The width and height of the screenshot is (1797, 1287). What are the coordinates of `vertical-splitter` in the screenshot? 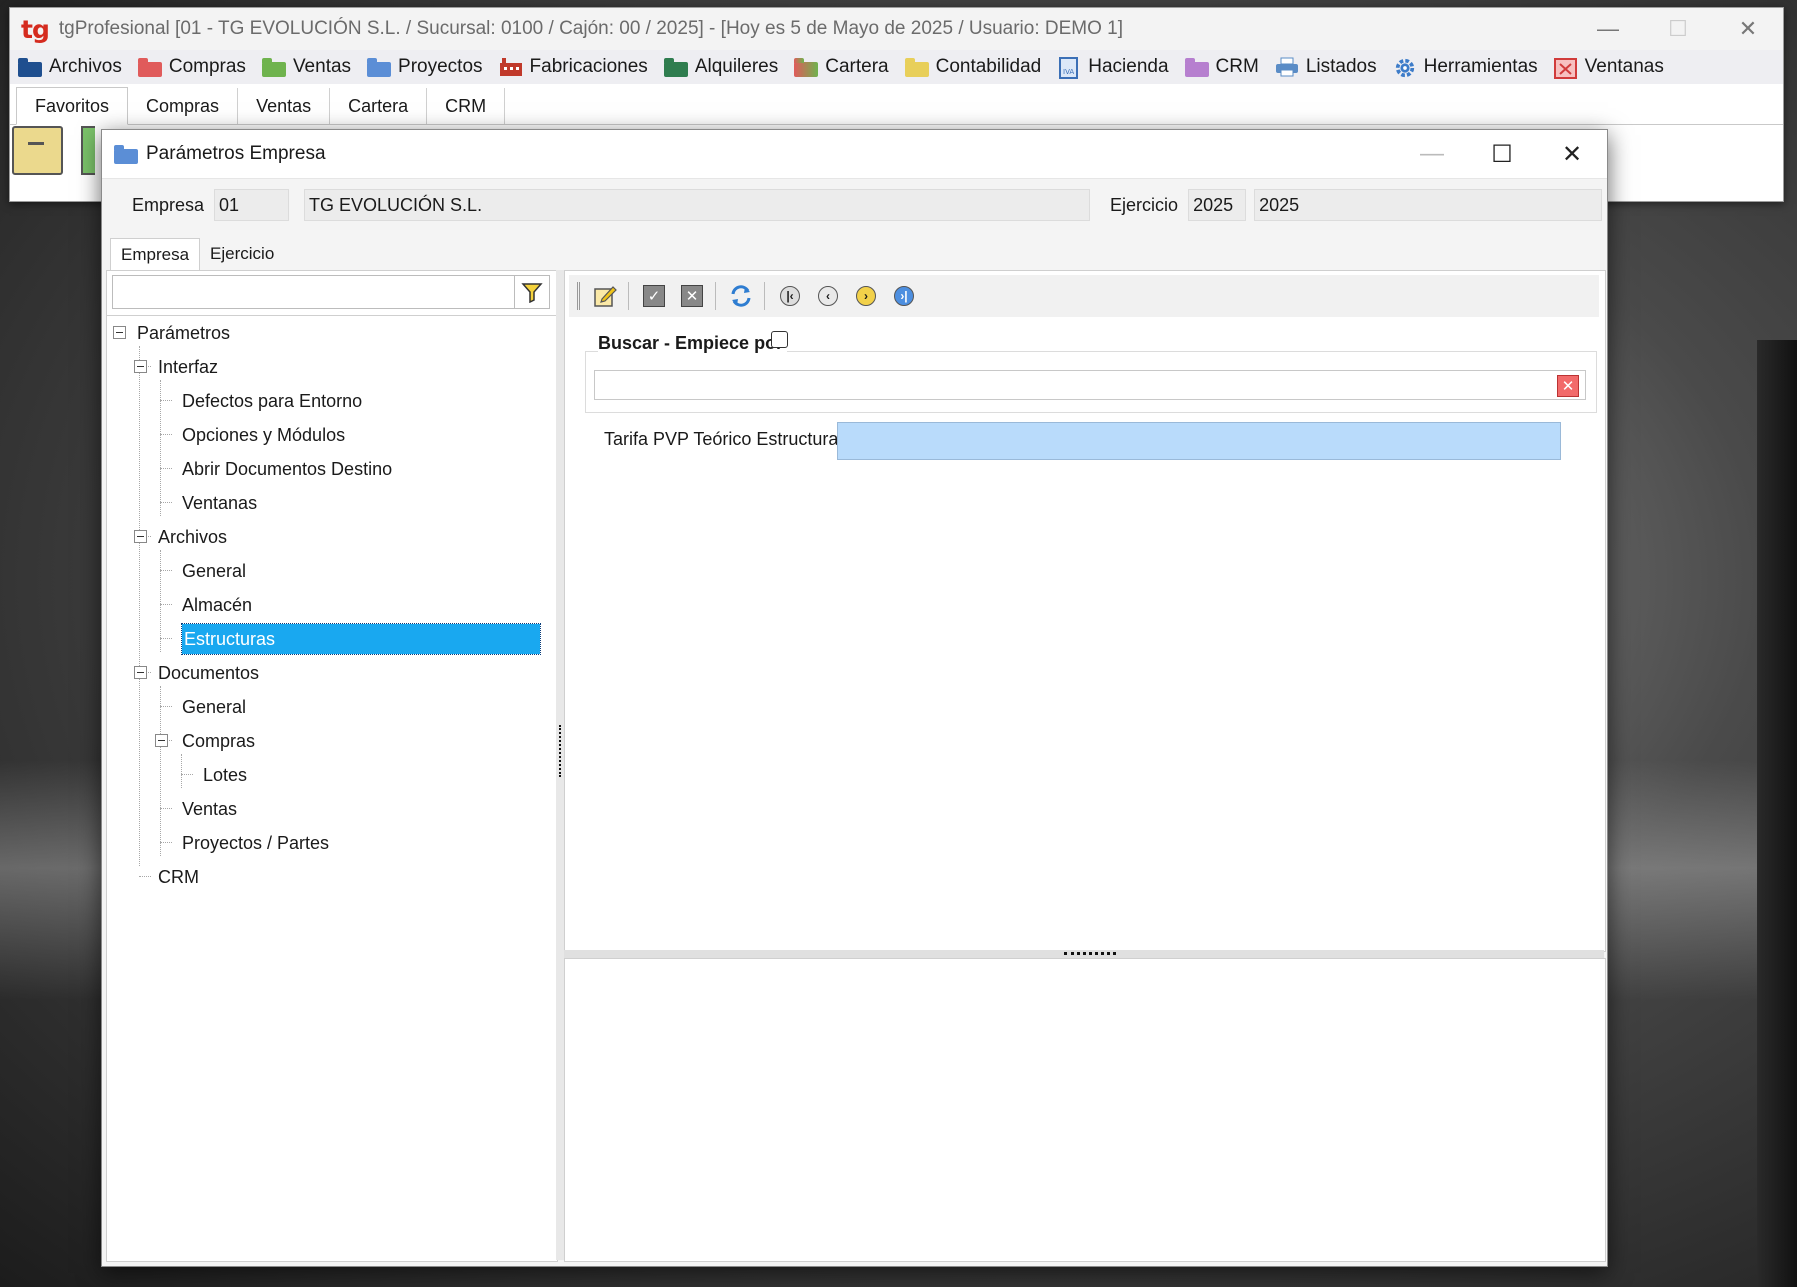 It's located at (560, 765).